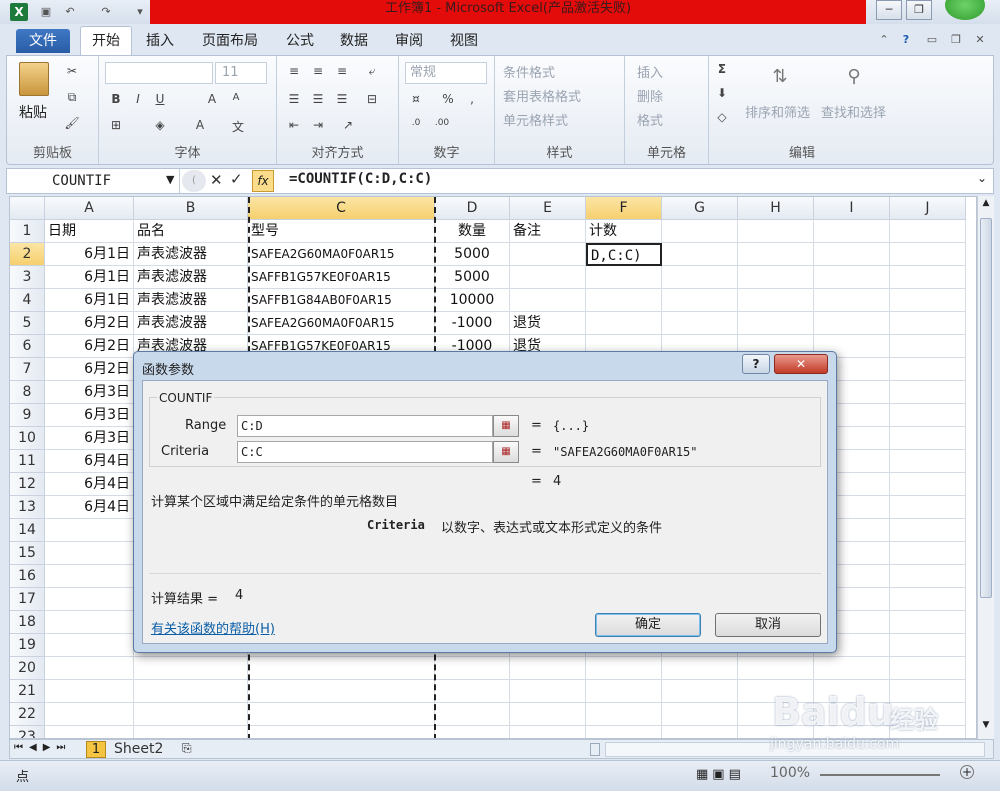 The height and width of the screenshot is (791, 1000). I want to click on delete-cells-button: 删除, so click(650, 95).